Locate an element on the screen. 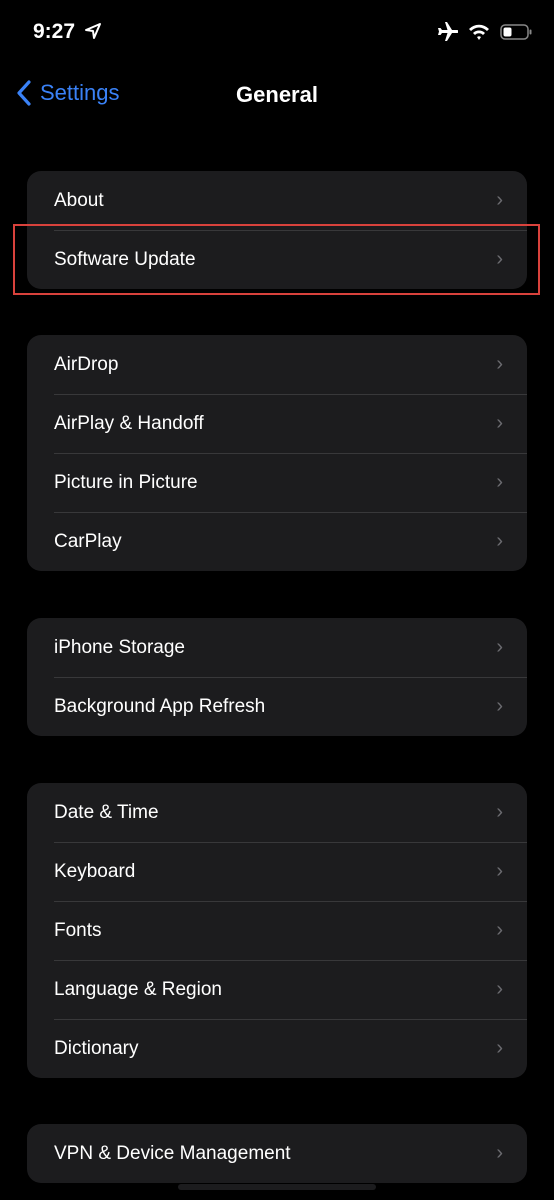 Image resolution: width=554 pixels, height=1200 pixels. settings-row-fonts: Fonts › is located at coordinates (277, 930).